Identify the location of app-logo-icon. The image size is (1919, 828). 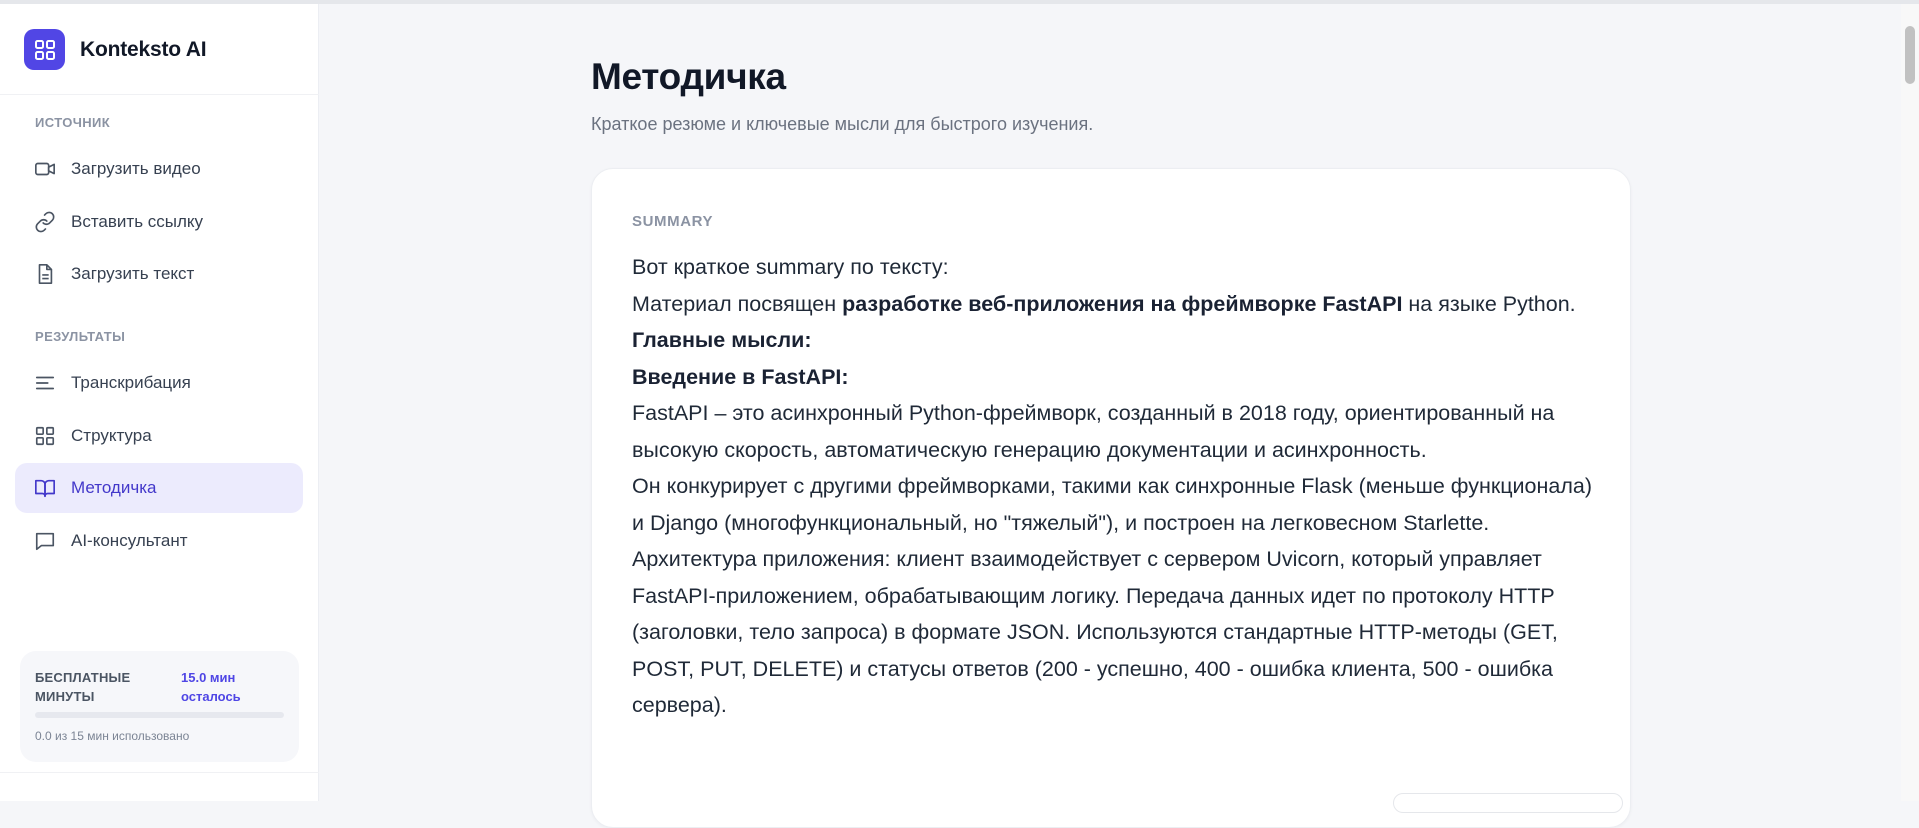
(44, 49).